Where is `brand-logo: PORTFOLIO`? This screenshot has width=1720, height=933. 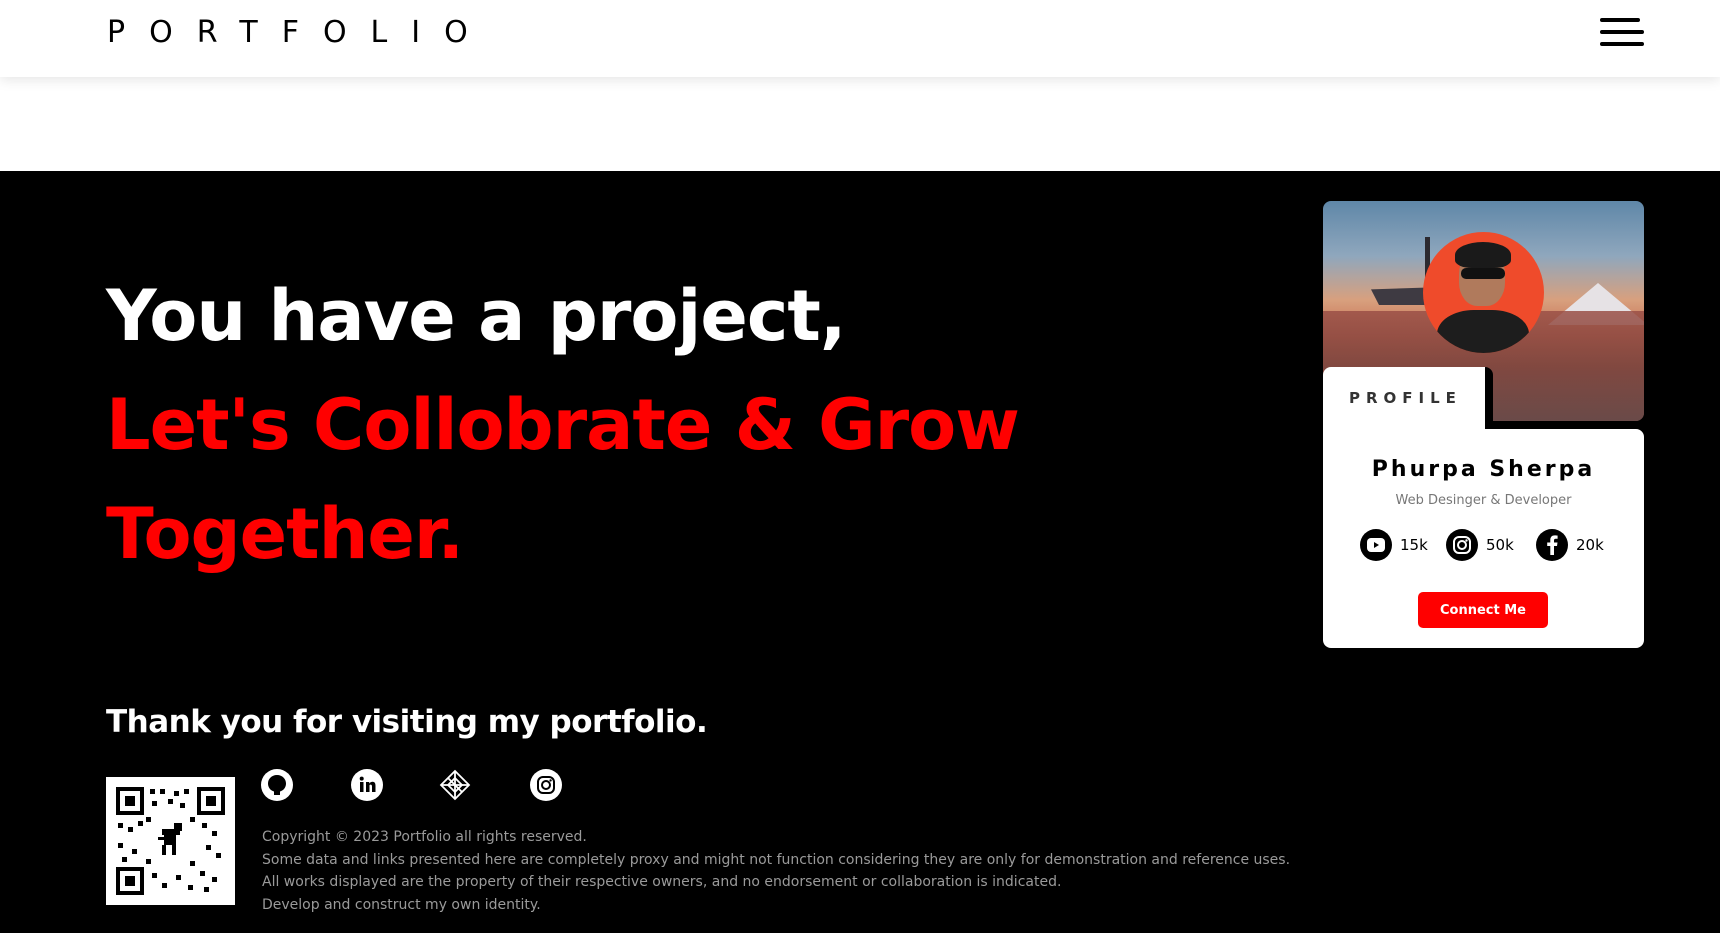 brand-logo: PORTFOLIO is located at coordinates (299, 32).